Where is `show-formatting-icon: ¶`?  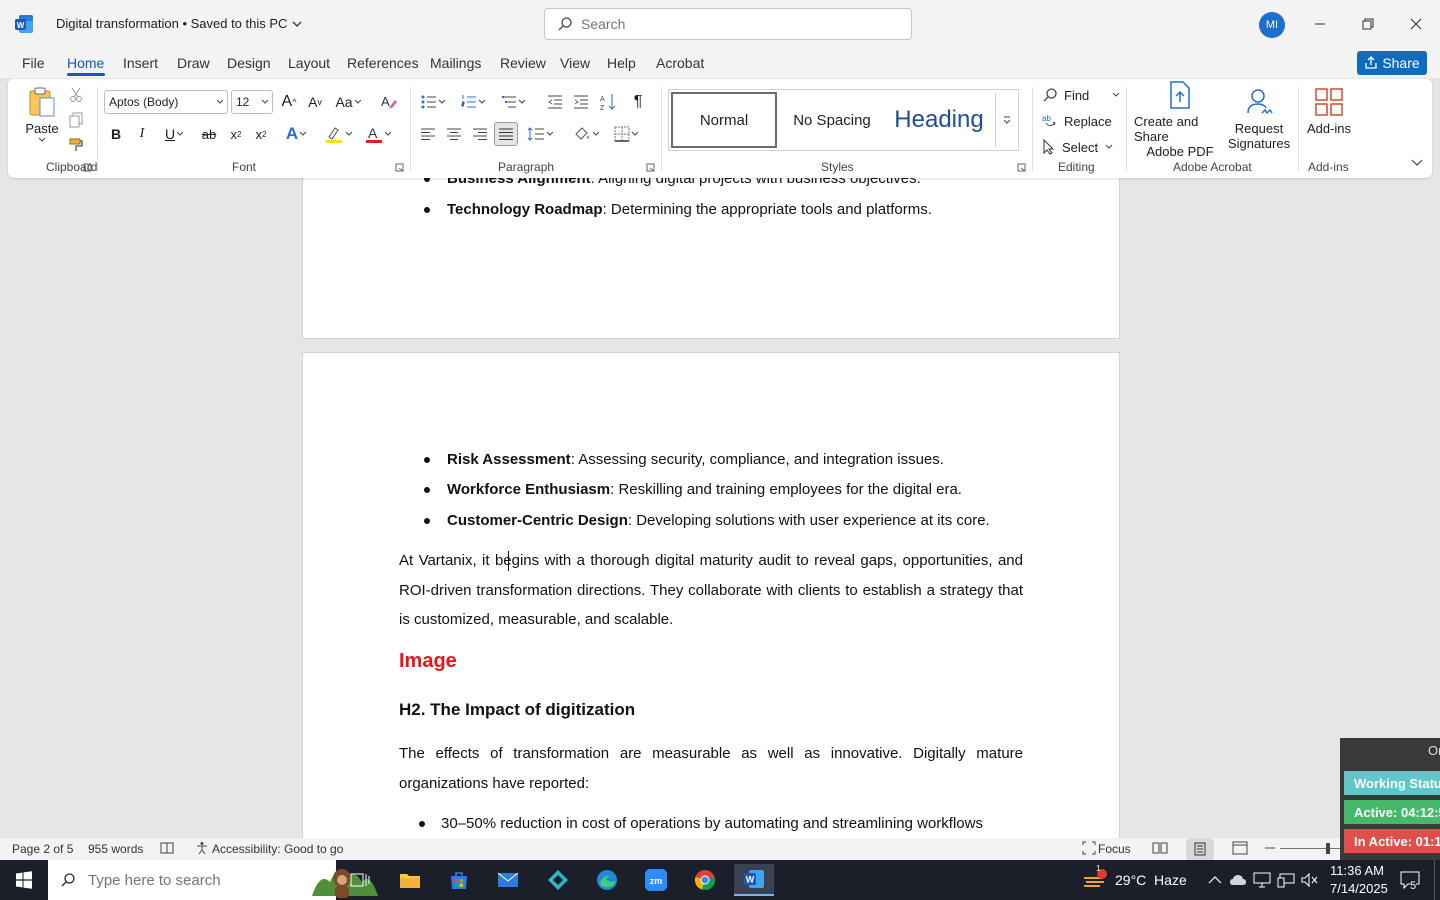
show-formatting-icon: ¶ is located at coordinates (638, 102).